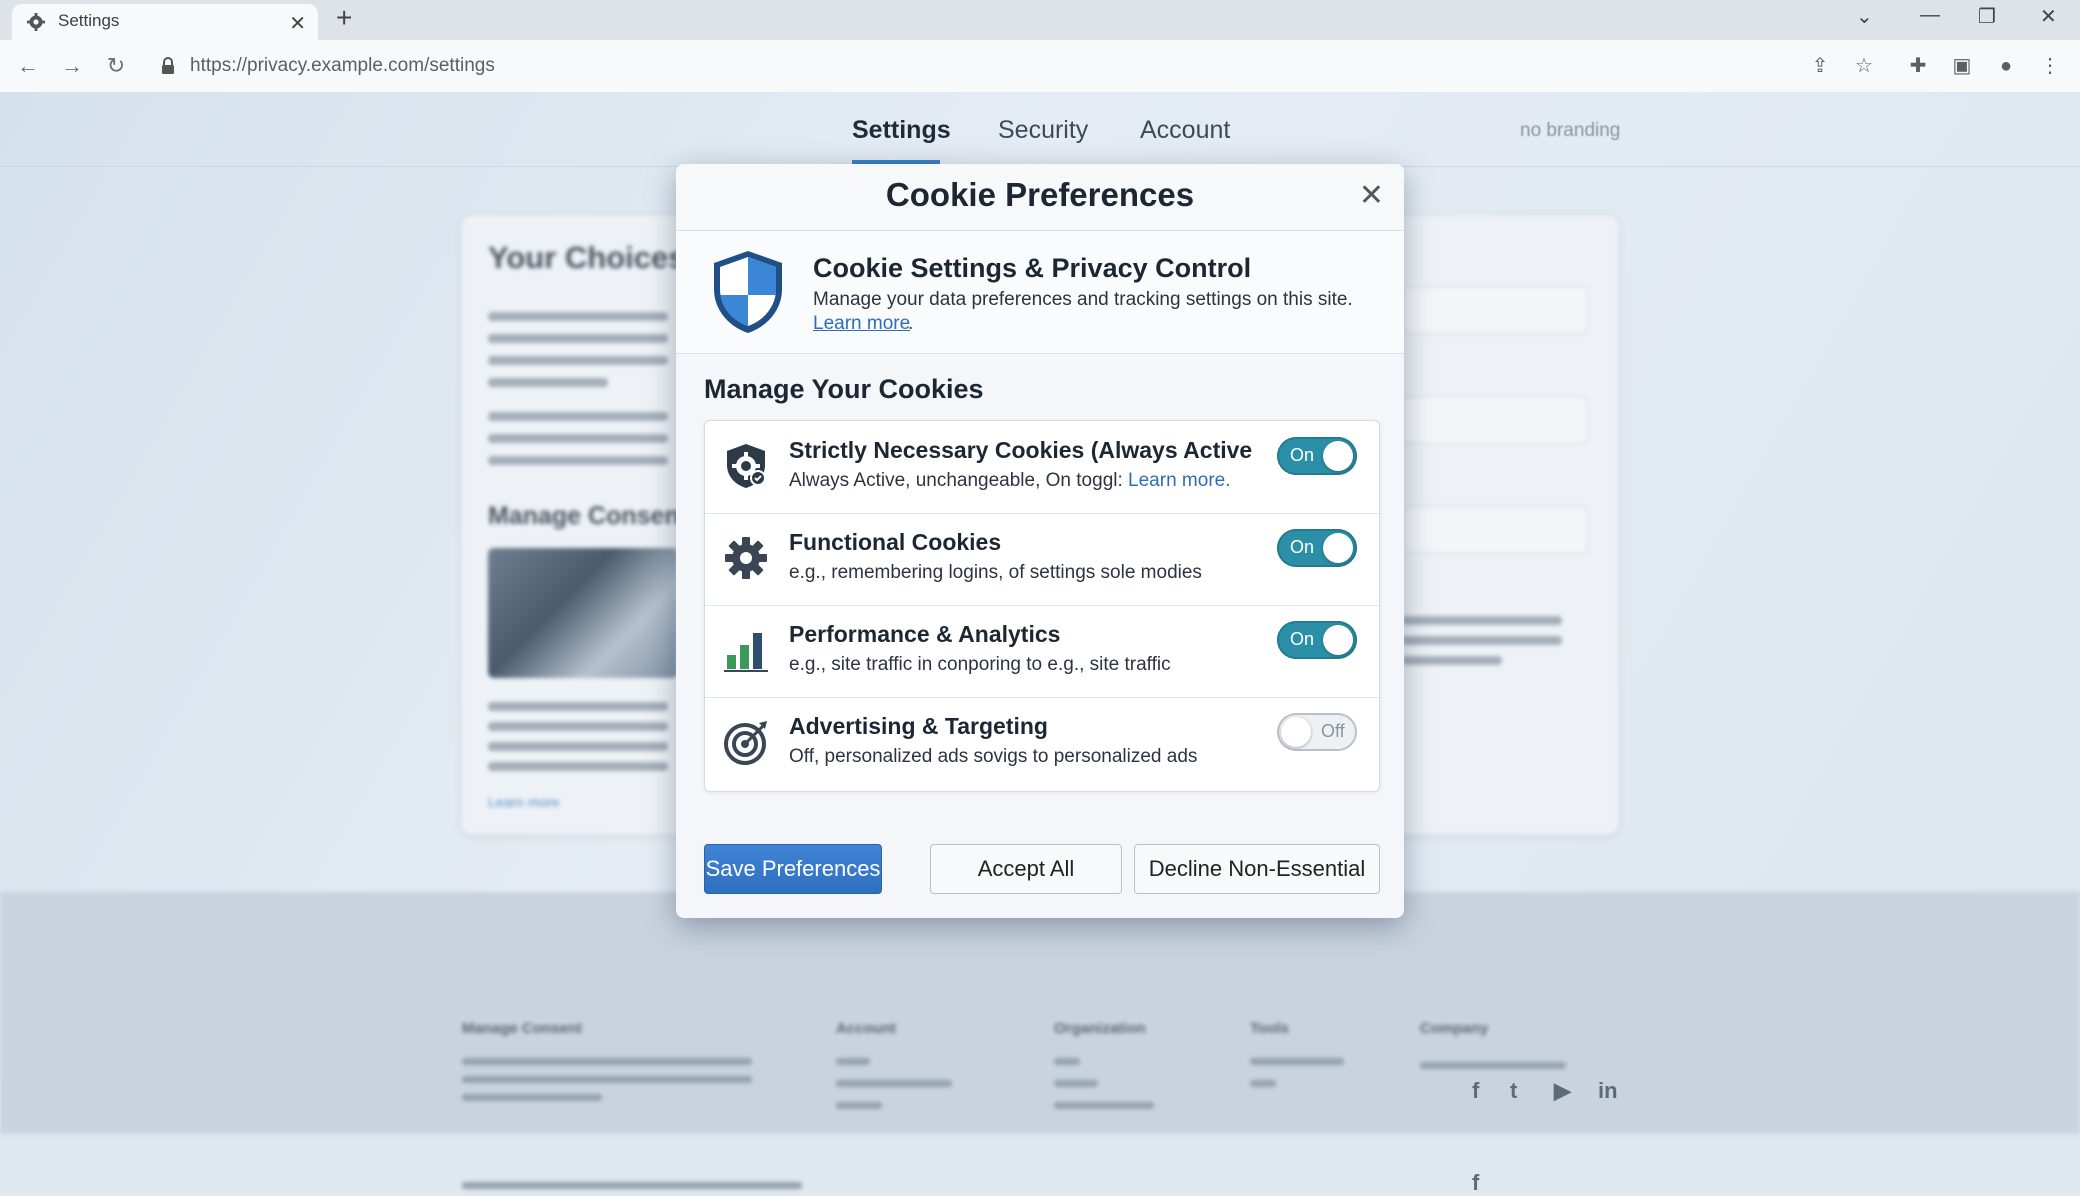 This screenshot has width=2080, height=1196. I want to click on address-bar: https://privacy.example.com/settings, so click(342, 66).